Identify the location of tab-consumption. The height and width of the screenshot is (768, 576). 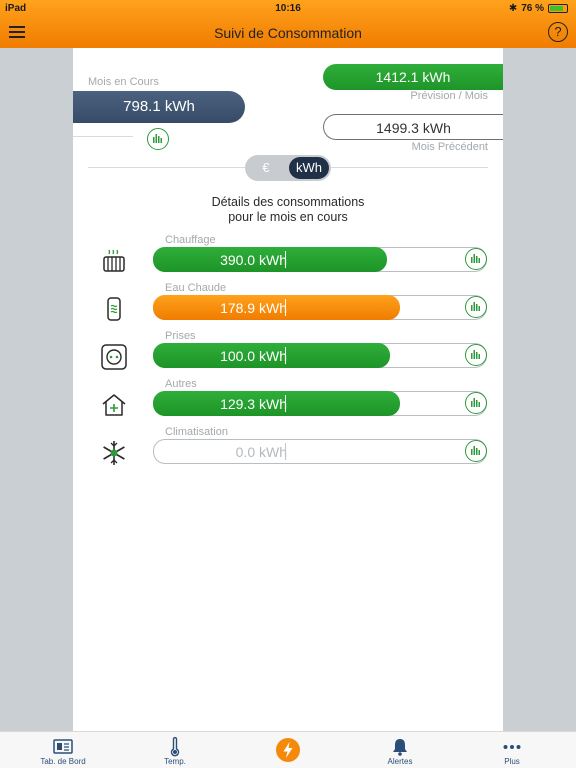
(288, 750).